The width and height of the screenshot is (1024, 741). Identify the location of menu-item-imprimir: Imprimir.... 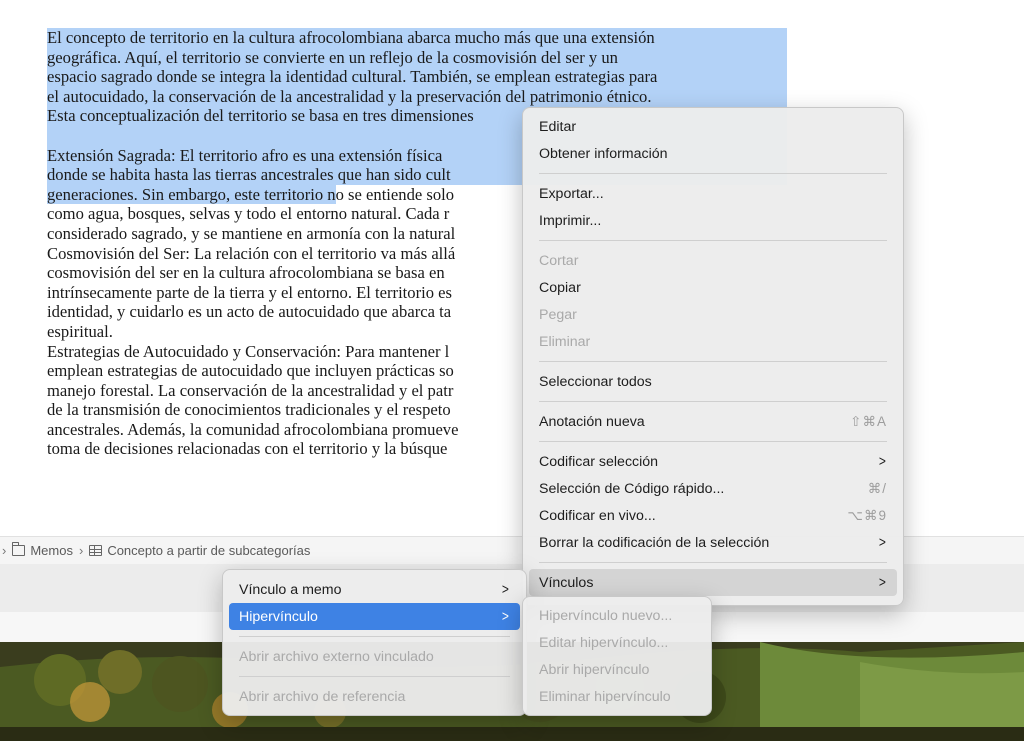
(713, 220).